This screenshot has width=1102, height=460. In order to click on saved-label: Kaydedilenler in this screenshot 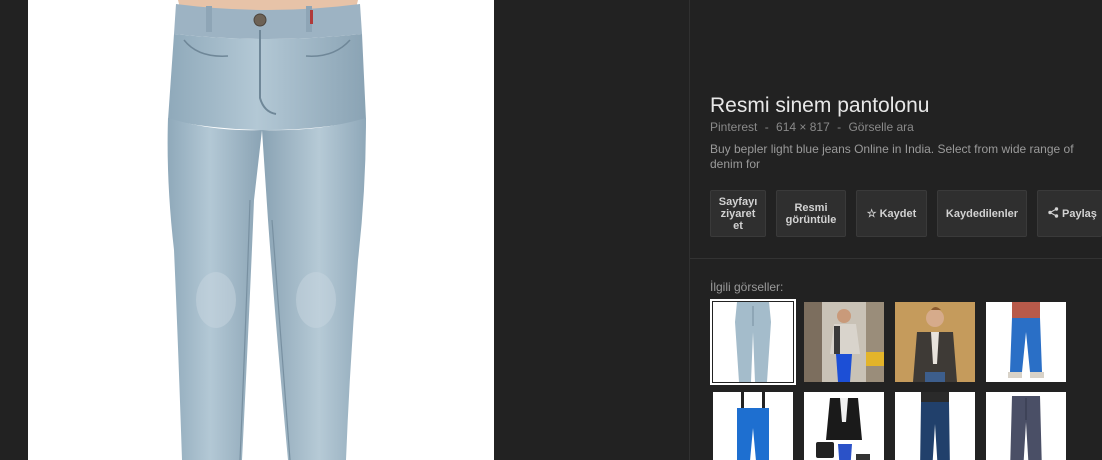, I will do `click(982, 213)`.